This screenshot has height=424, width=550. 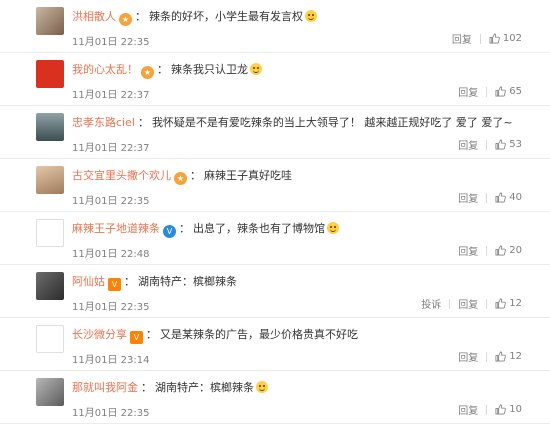 I want to click on like-button: 65, so click(x=508, y=91).